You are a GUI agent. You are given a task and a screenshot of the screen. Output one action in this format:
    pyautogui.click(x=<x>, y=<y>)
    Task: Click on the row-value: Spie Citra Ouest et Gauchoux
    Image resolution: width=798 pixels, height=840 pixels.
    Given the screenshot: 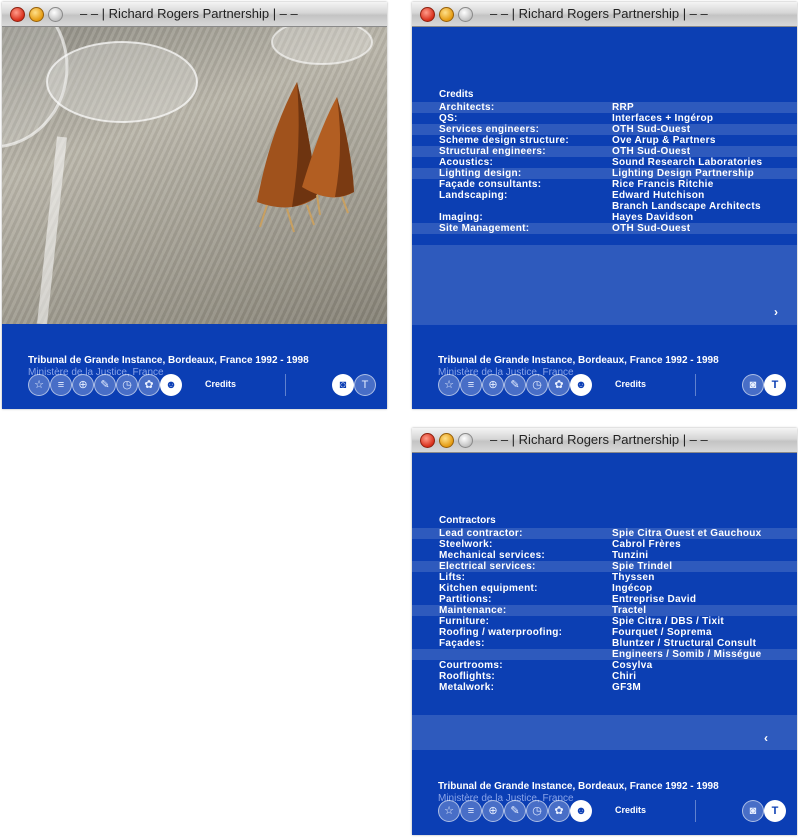 What is the action you would take?
    pyautogui.click(x=687, y=533)
    